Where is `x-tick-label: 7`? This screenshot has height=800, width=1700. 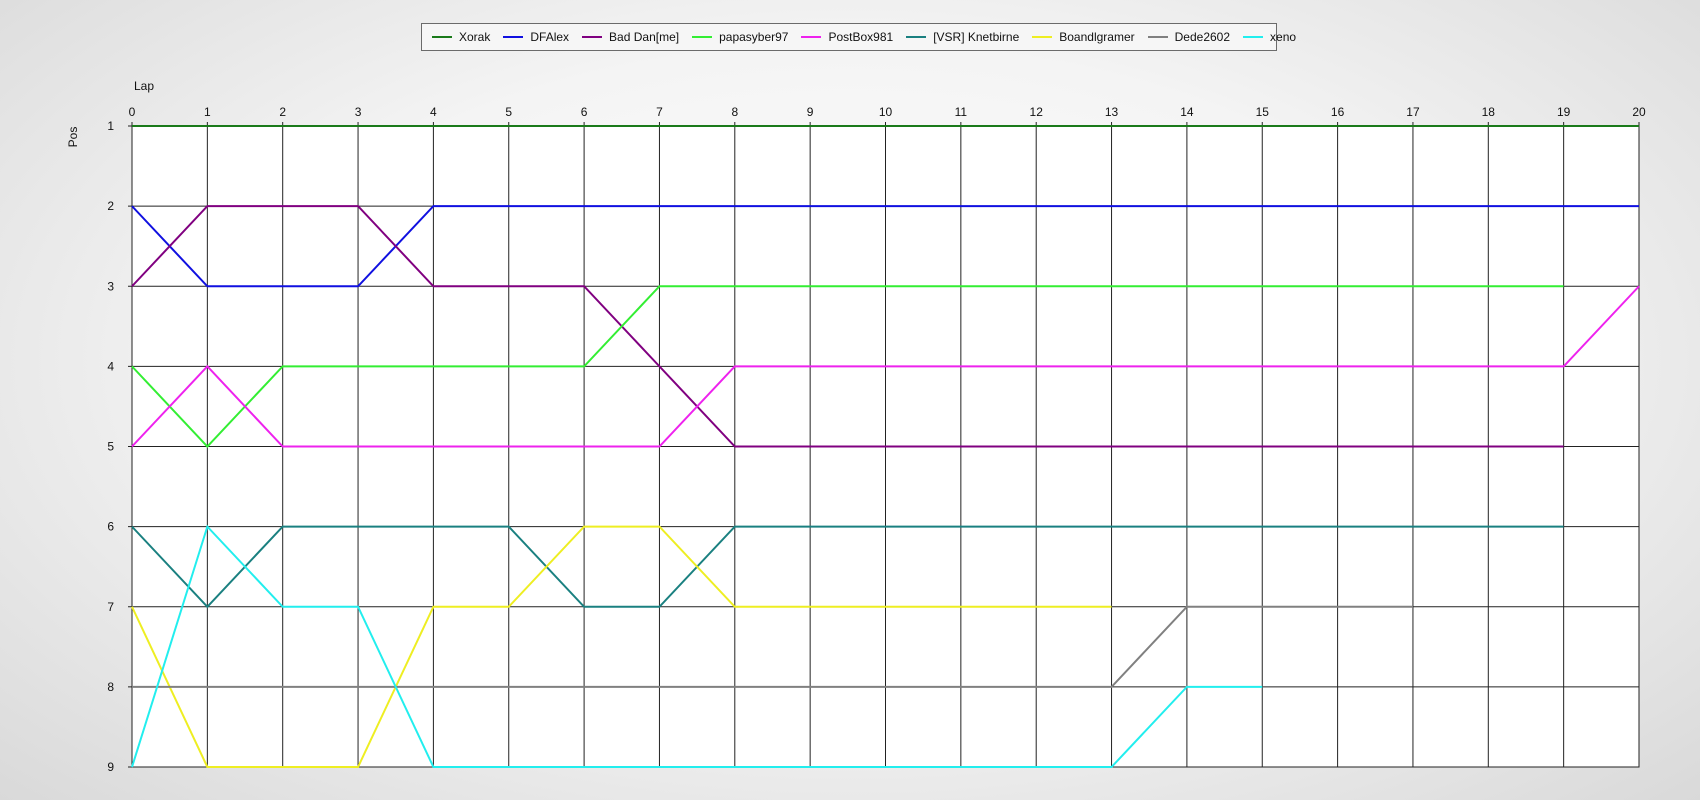 x-tick-label: 7 is located at coordinates (659, 112).